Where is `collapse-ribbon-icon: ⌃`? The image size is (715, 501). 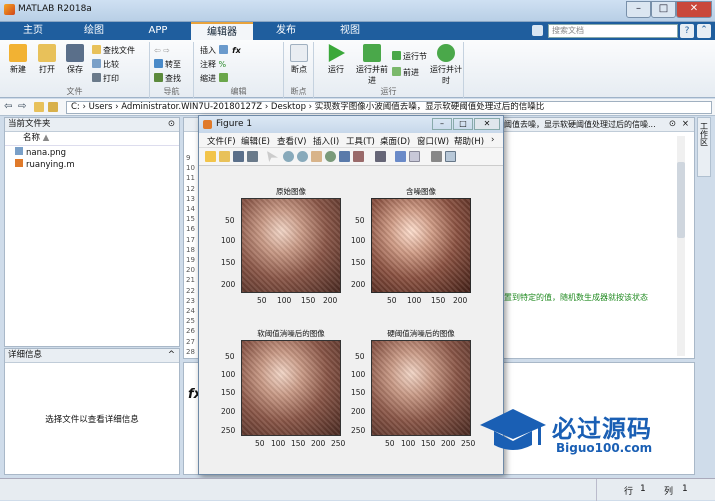 collapse-ribbon-icon: ⌃ is located at coordinates (704, 31).